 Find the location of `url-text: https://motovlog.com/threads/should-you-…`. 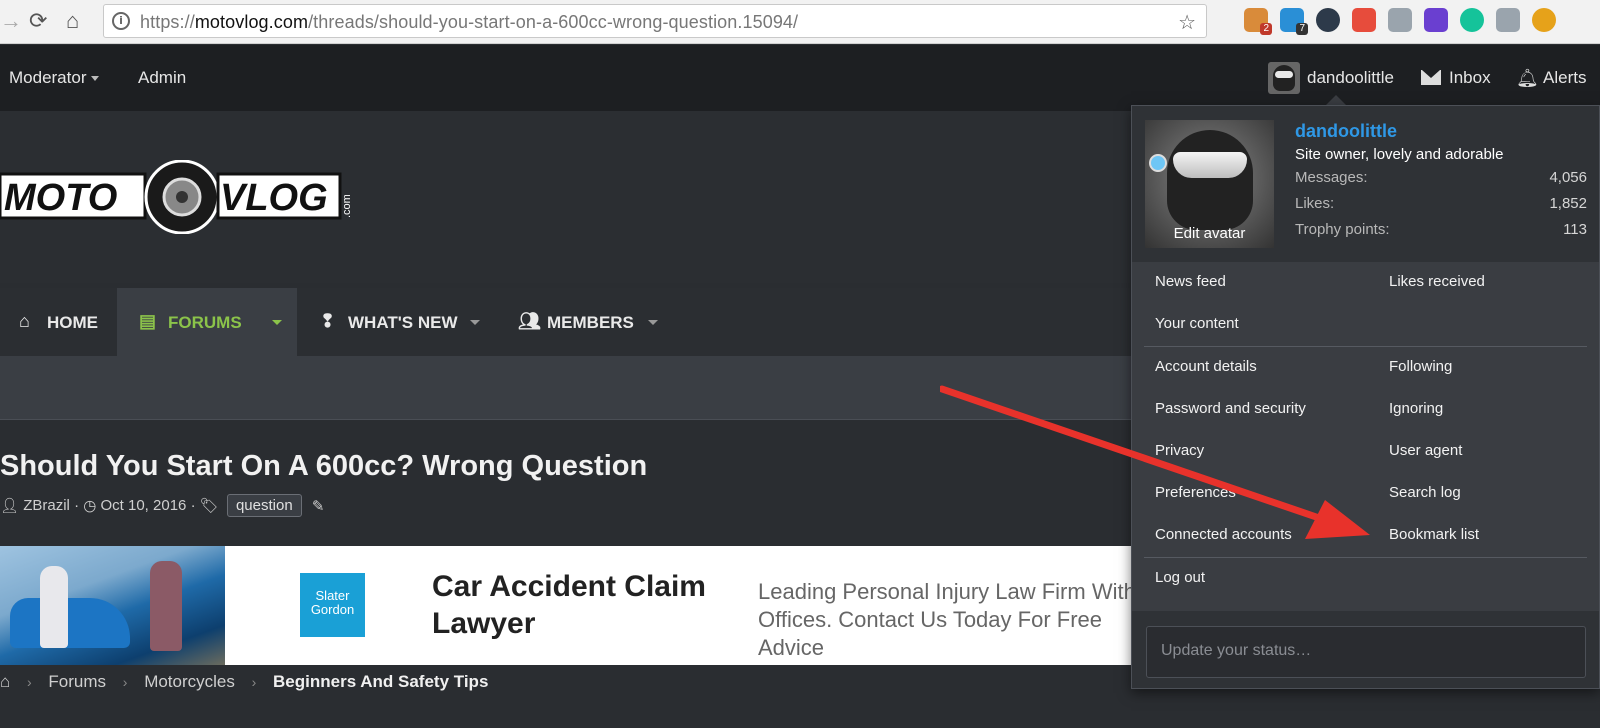

url-text: https://motovlog.com/threads/should-you-… is located at coordinates (469, 22).